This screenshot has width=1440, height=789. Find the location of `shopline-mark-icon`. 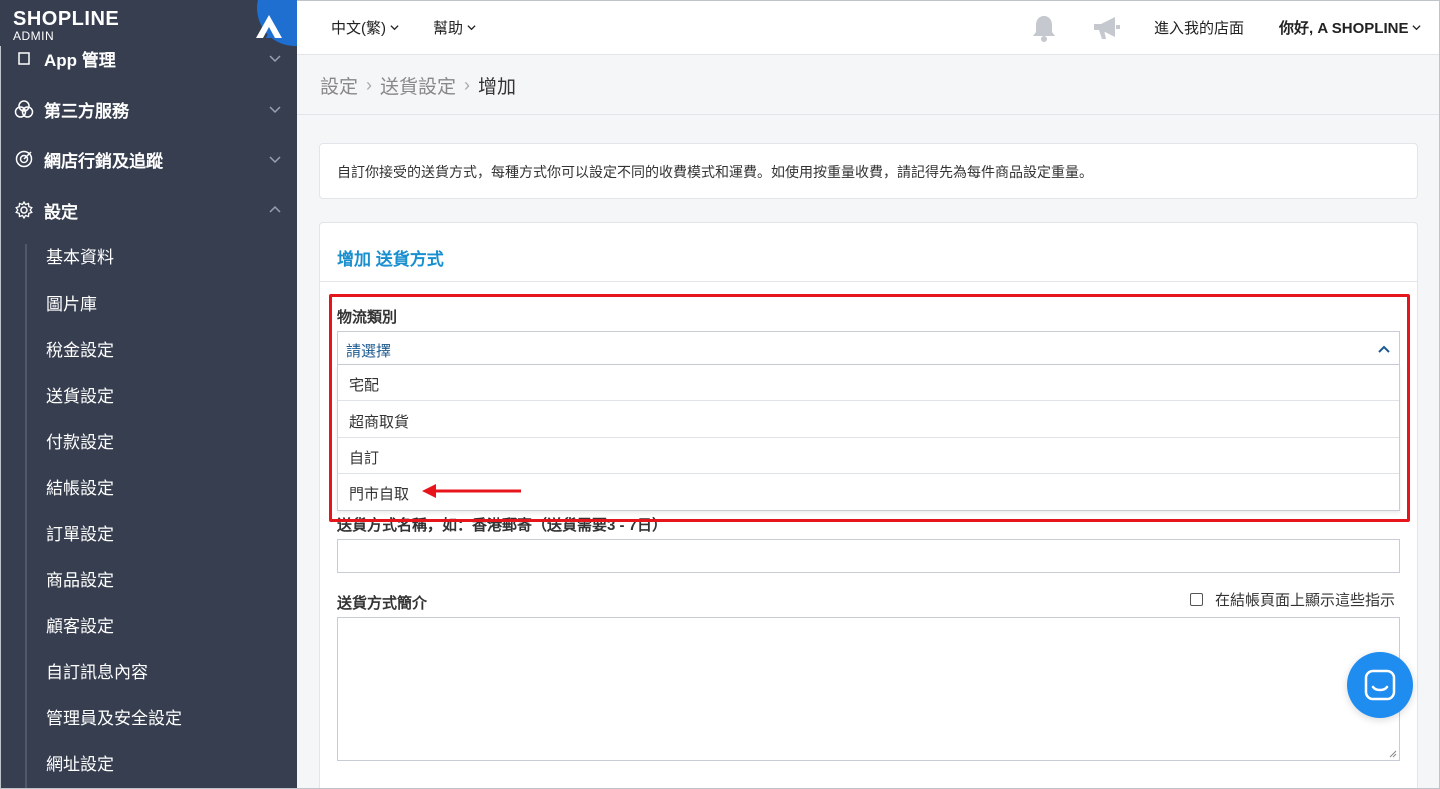

shopline-mark-icon is located at coordinates (269, 26).